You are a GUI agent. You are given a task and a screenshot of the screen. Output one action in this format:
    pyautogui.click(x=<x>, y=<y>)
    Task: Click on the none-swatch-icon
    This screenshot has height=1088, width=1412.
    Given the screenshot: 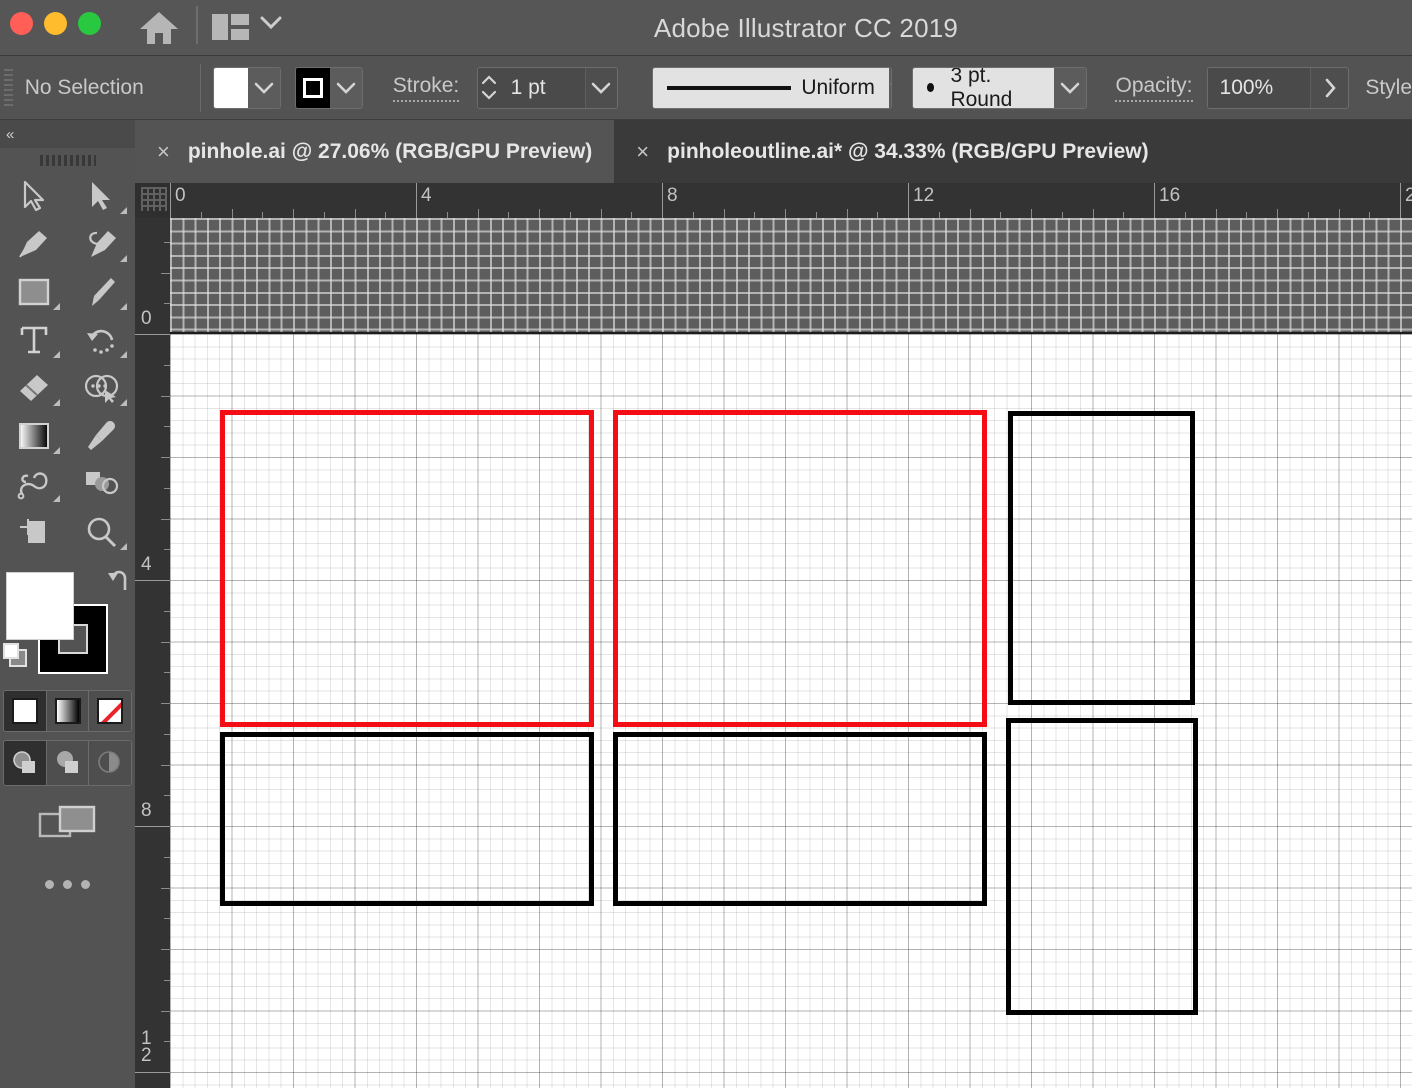 What is the action you would take?
    pyautogui.click(x=110, y=711)
    